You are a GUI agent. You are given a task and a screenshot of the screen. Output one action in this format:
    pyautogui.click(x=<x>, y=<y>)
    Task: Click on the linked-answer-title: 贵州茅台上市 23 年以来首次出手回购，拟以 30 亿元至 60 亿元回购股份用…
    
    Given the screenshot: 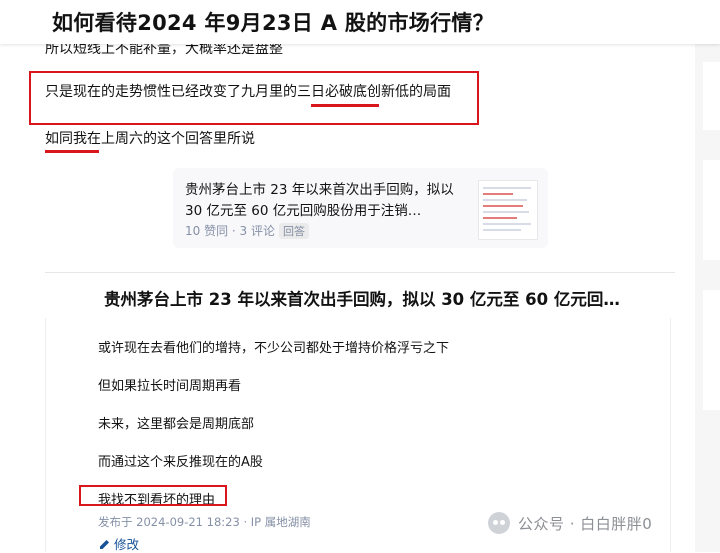 What is the action you would take?
    pyautogui.click(x=324, y=201)
    